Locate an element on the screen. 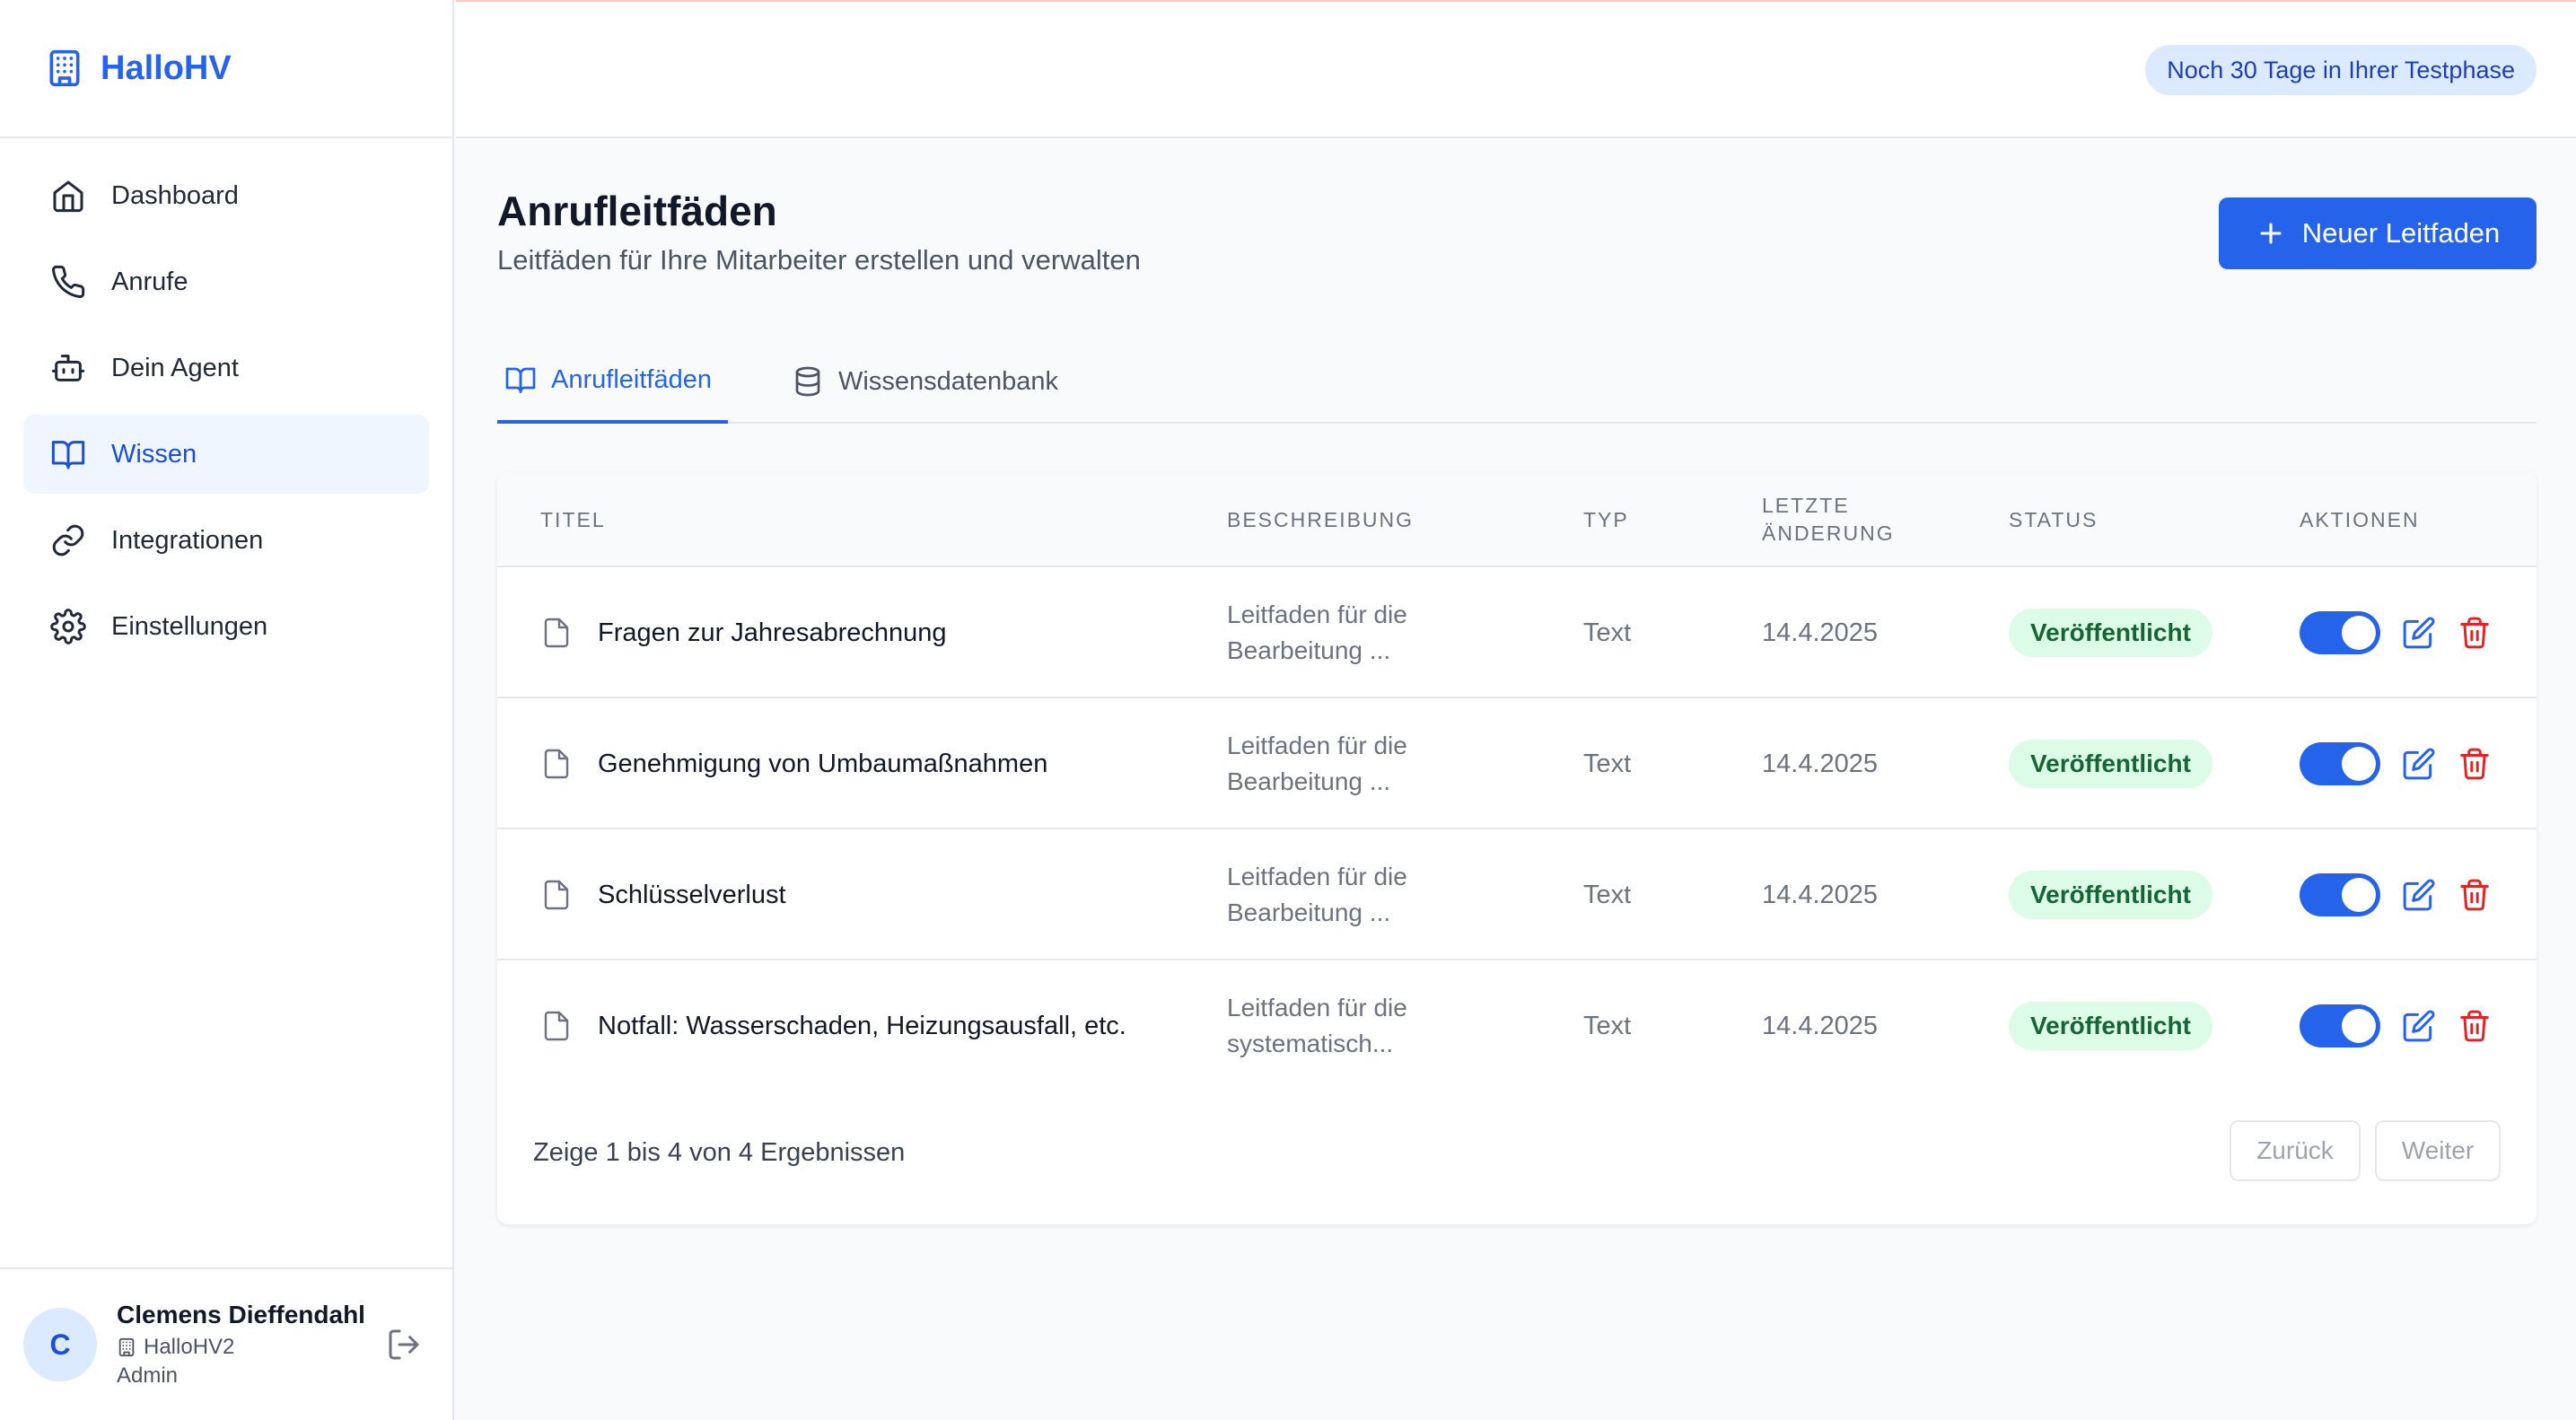 The width and height of the screenshot is (2576, 1420). home-icon is located at coordinates (68, 196).